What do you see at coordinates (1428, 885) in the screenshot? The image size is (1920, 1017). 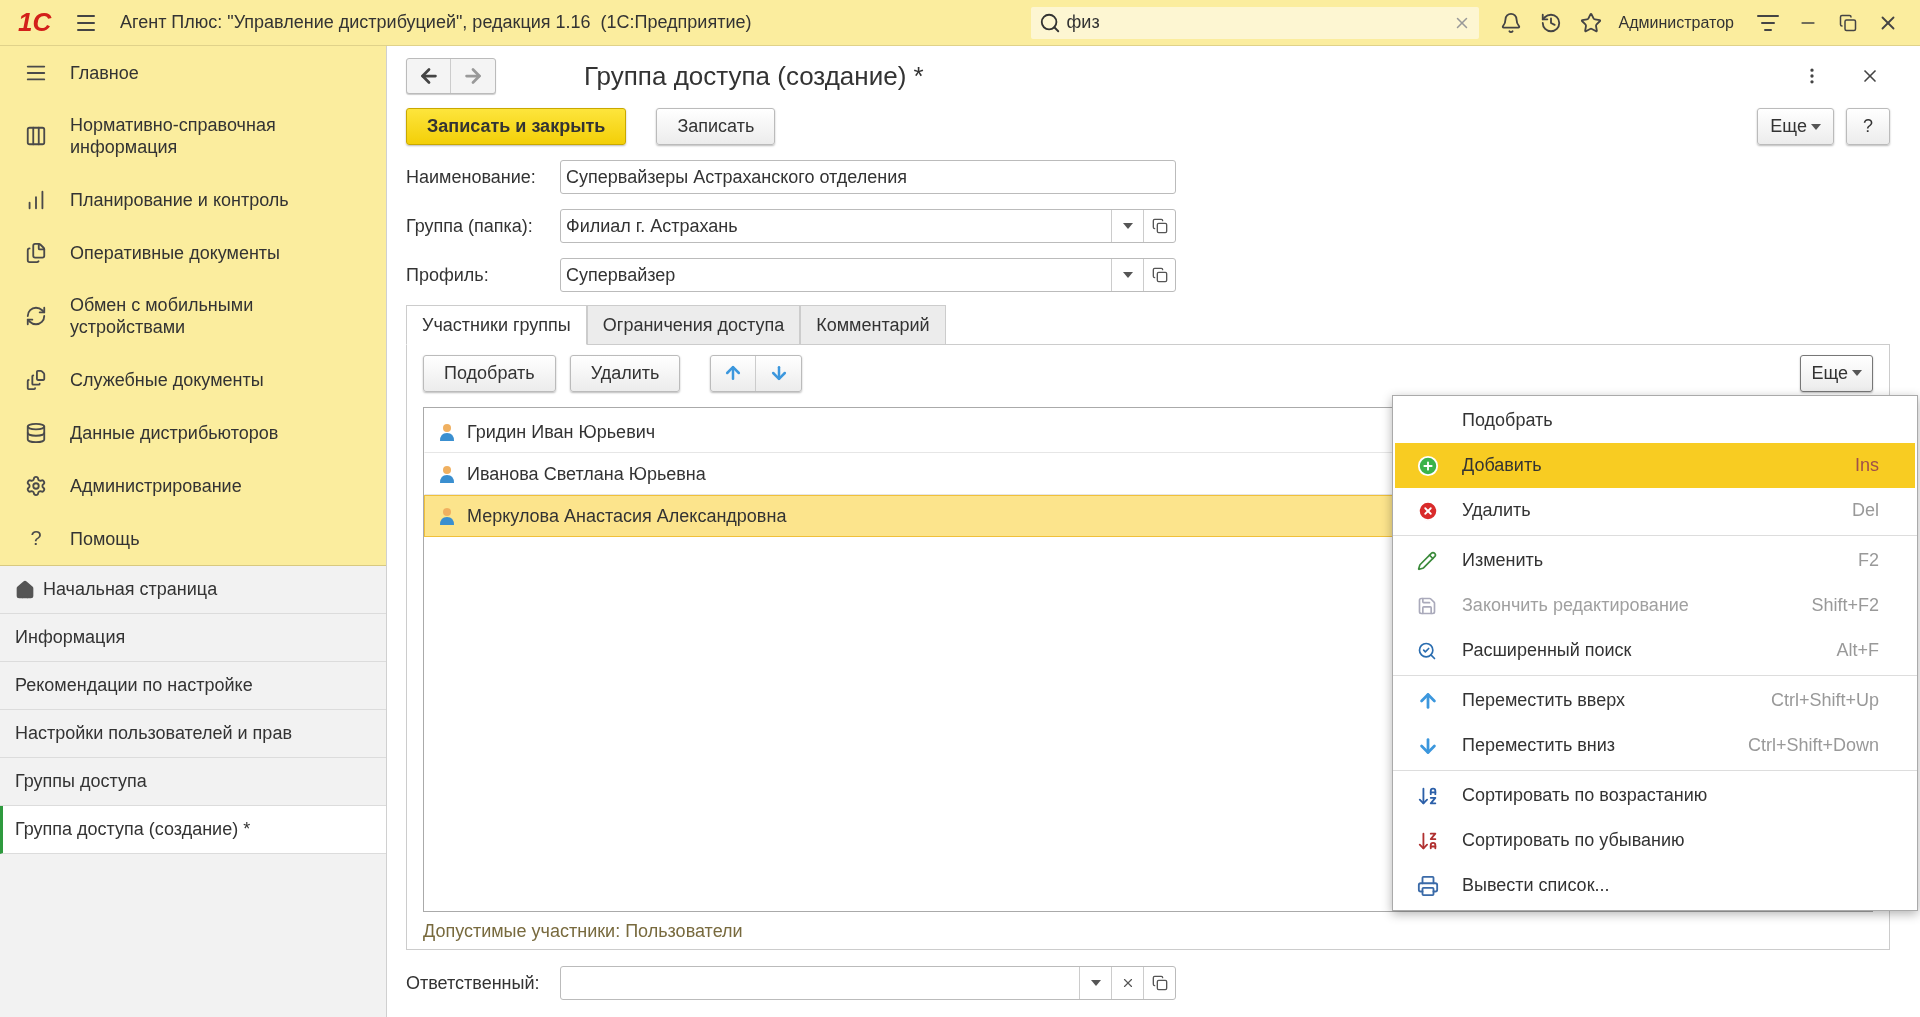 I see `printer-icon` at bounding box center [1428, 885].